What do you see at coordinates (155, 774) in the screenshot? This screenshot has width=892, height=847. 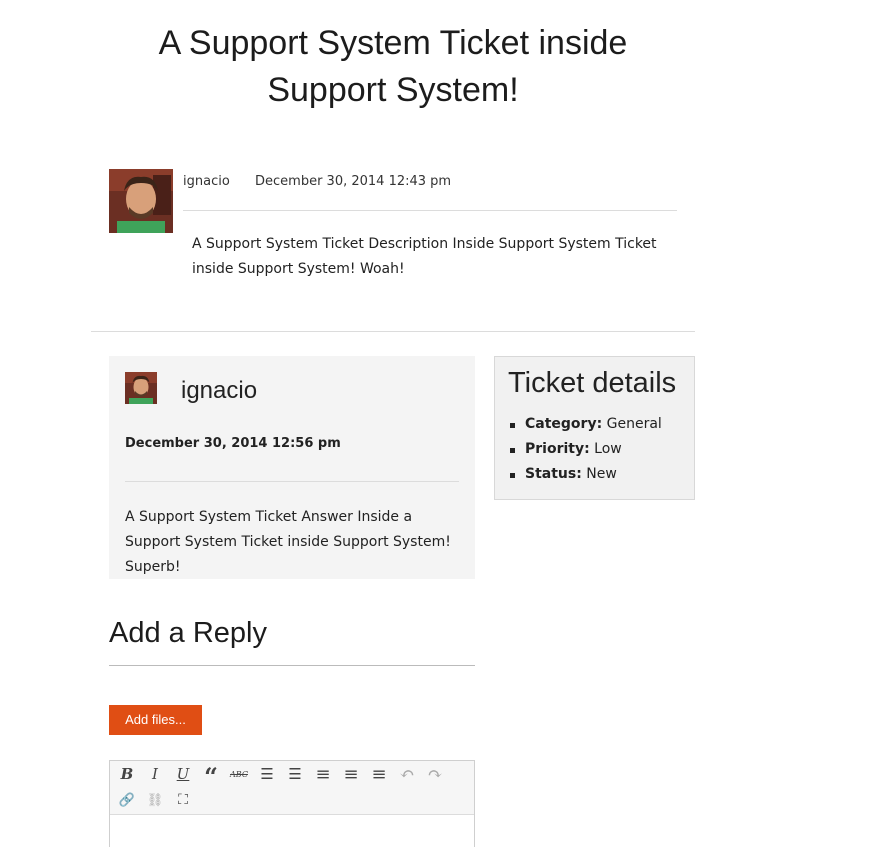 I see `italic-icon: I` at bounding box center [155, 774].